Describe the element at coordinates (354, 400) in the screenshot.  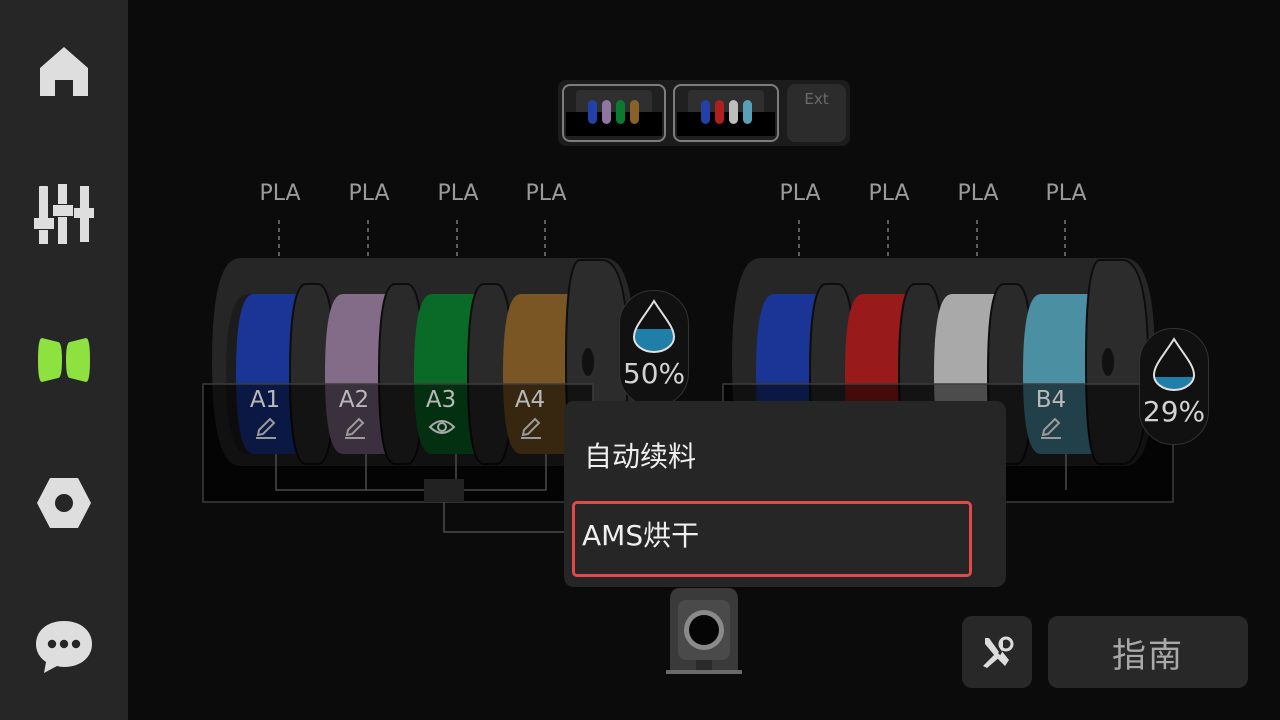
I see `slot-label-a2: A2` at that location.